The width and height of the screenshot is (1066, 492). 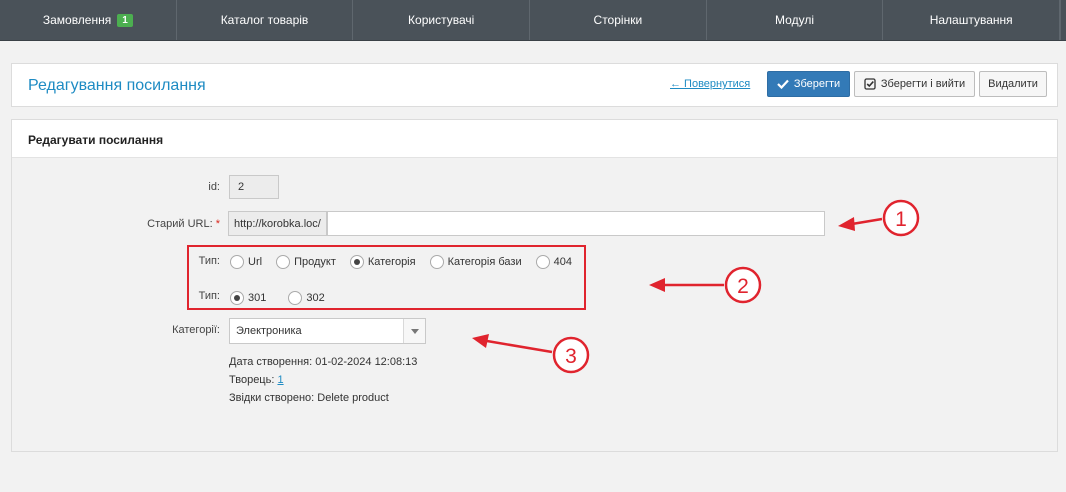 I want to click on type-radio-404: 404, so click(x=553, y=262).